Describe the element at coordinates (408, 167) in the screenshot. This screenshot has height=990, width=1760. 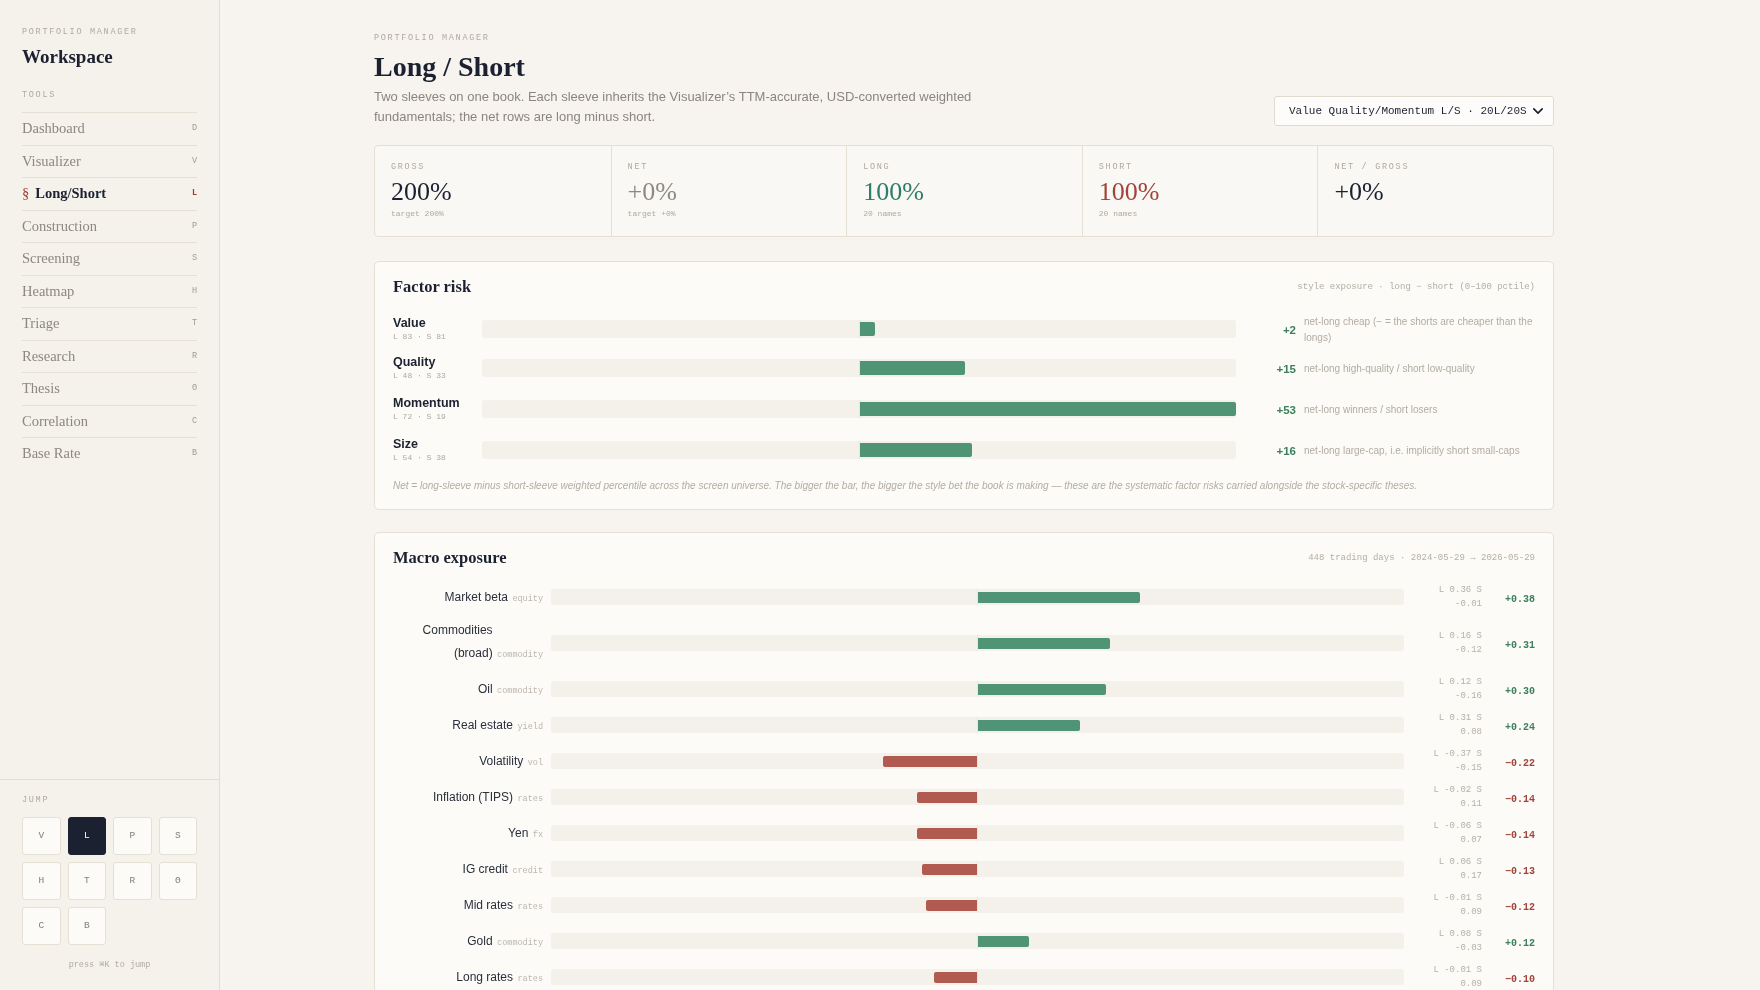
I see `stat-label: GROSS` at that location.